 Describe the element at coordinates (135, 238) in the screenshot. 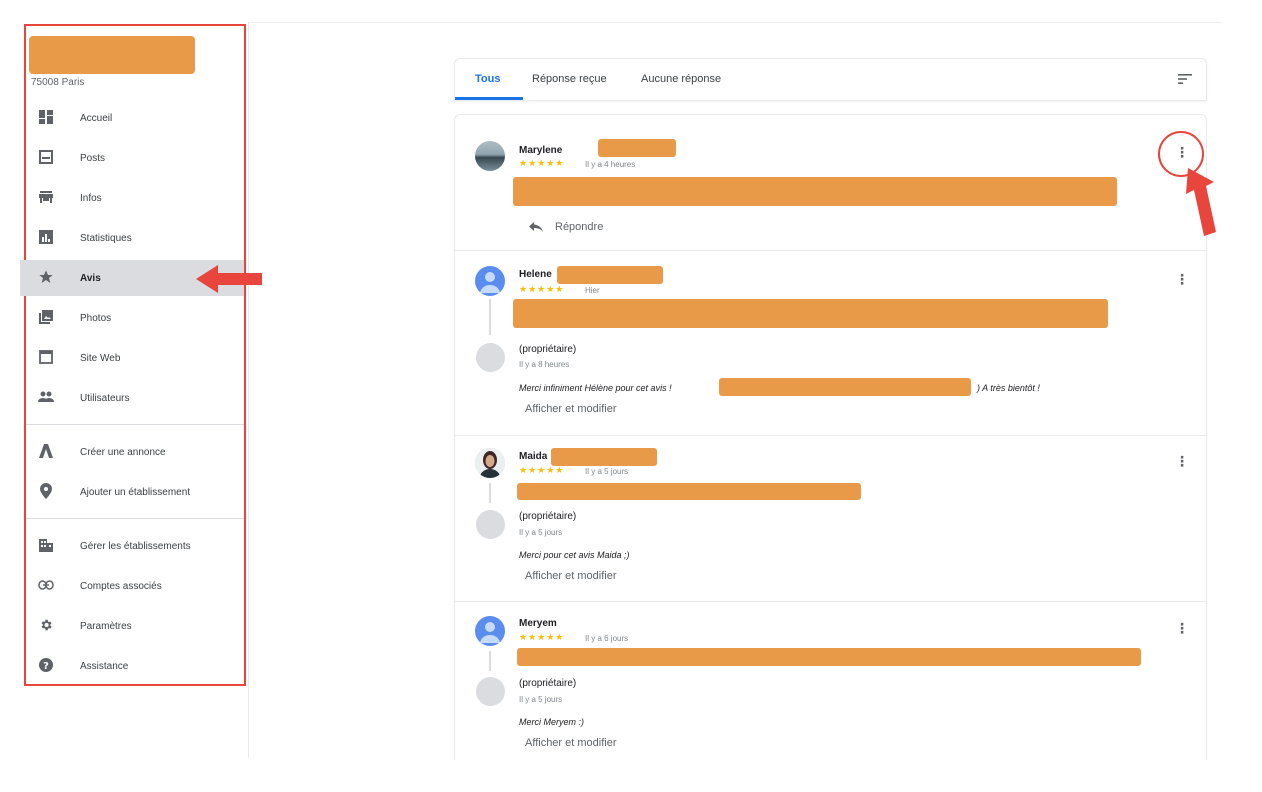

I see `sidebar-item-statistiques: Statistiques` at that location.